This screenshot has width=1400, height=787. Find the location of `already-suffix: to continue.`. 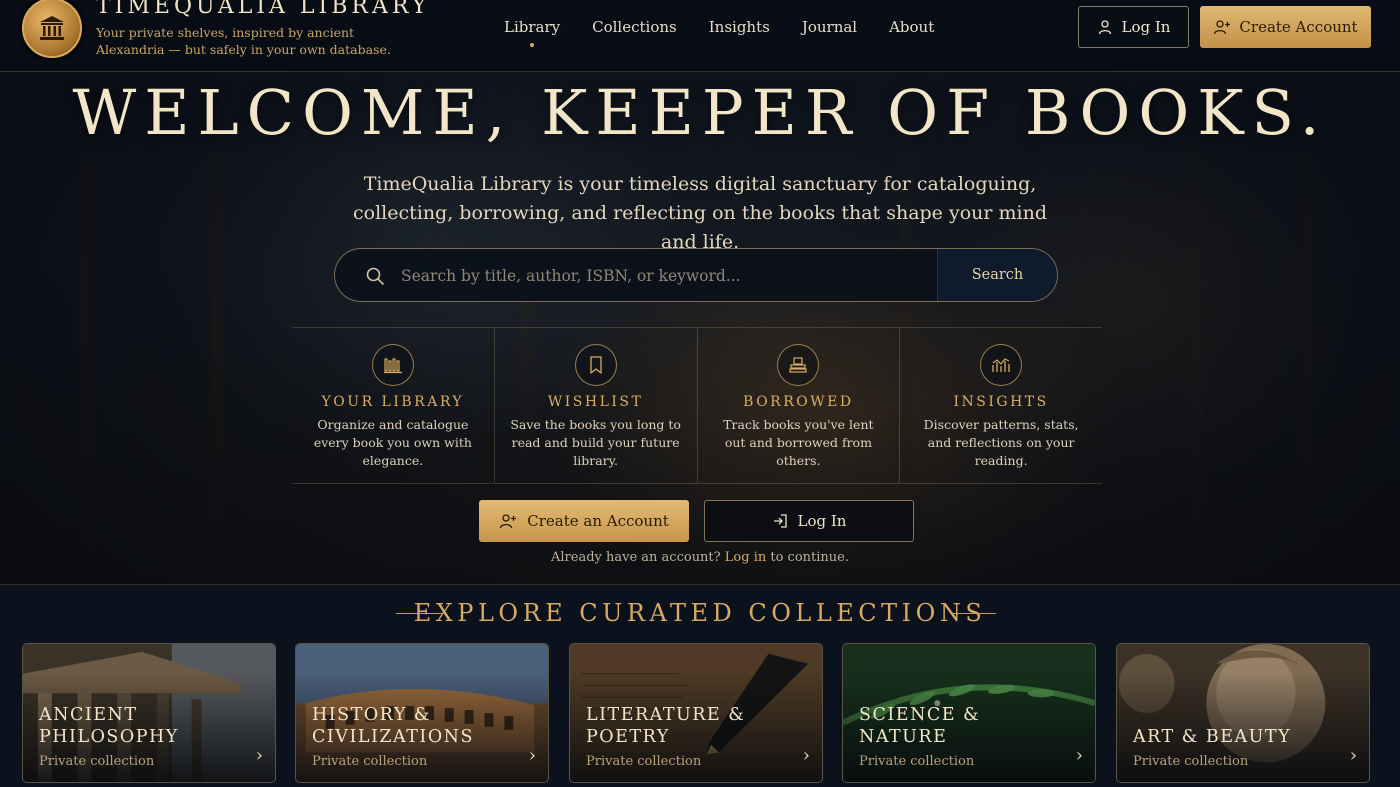

already-suffix: to continue. is located at coordinates (809, 557).